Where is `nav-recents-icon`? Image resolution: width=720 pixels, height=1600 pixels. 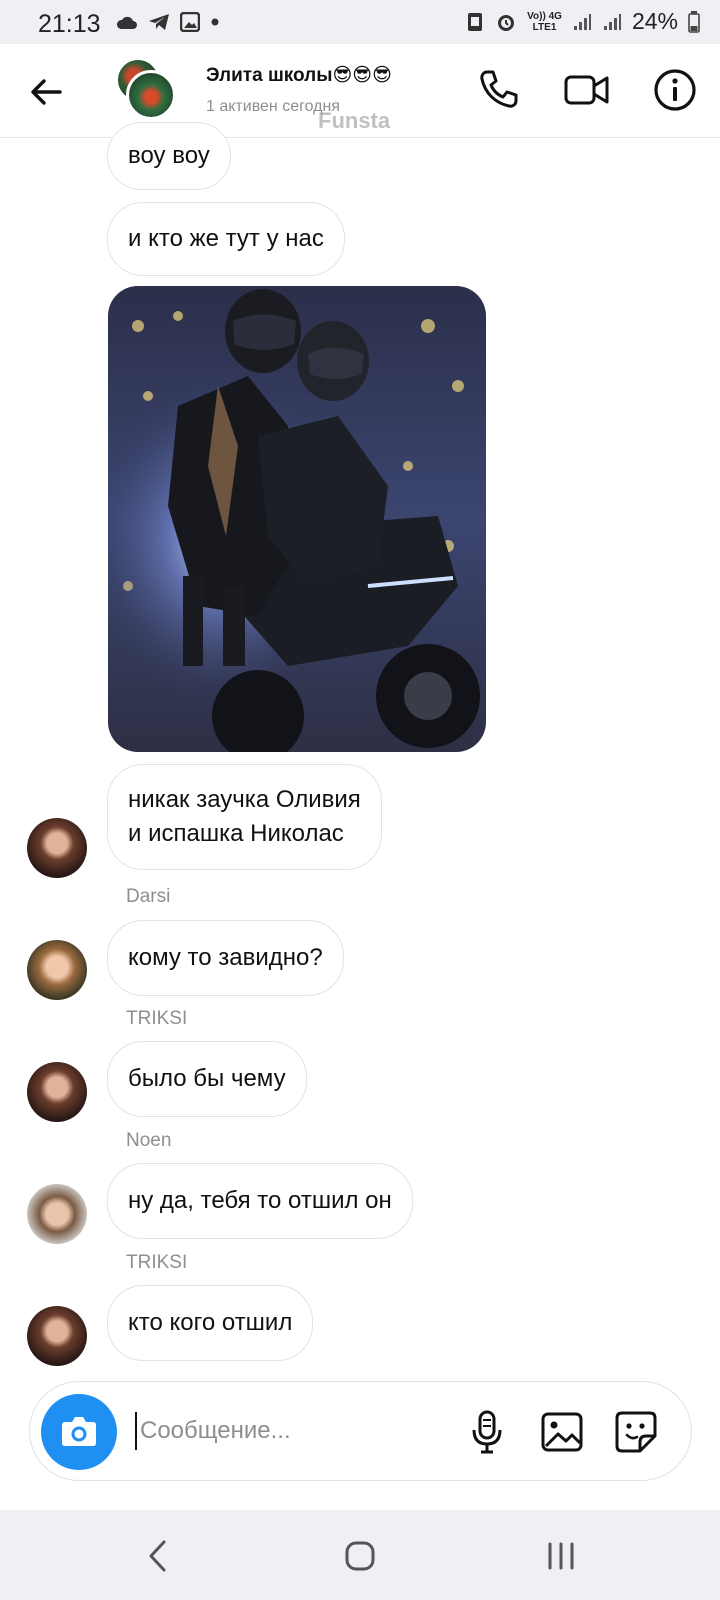
nav-recents-icon is located at coordinates (561, 1556).